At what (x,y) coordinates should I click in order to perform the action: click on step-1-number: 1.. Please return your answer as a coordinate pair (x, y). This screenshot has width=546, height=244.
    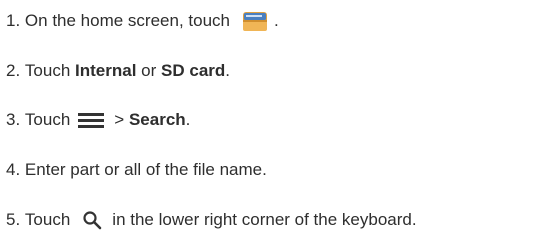
    Looking at the image, I should click on (13, 20).